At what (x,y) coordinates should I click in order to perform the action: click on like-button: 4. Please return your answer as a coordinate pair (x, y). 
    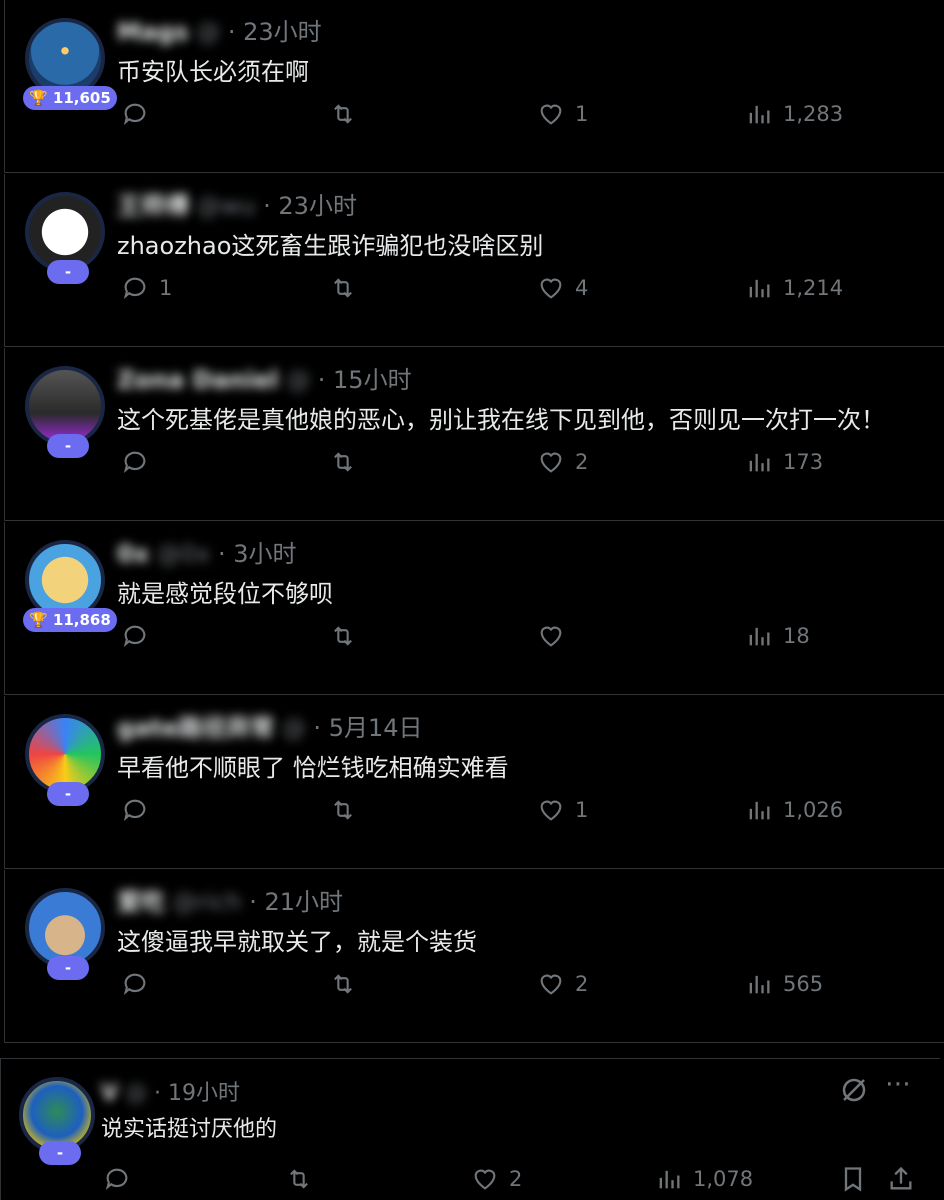
    Looking at the image, I should click on (562, 288).